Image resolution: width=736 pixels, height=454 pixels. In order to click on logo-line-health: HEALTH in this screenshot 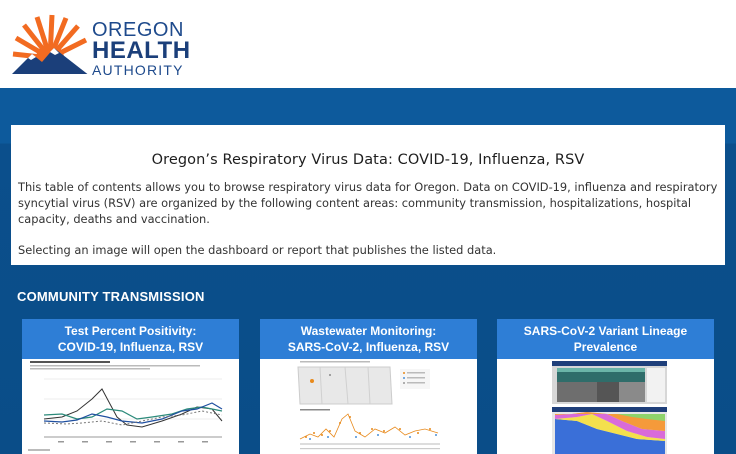, I will do `click(141, 50)`.